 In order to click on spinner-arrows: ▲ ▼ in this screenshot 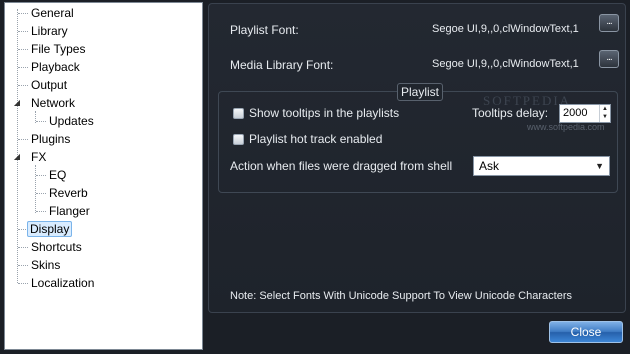, I will do `click(604, 113)`.